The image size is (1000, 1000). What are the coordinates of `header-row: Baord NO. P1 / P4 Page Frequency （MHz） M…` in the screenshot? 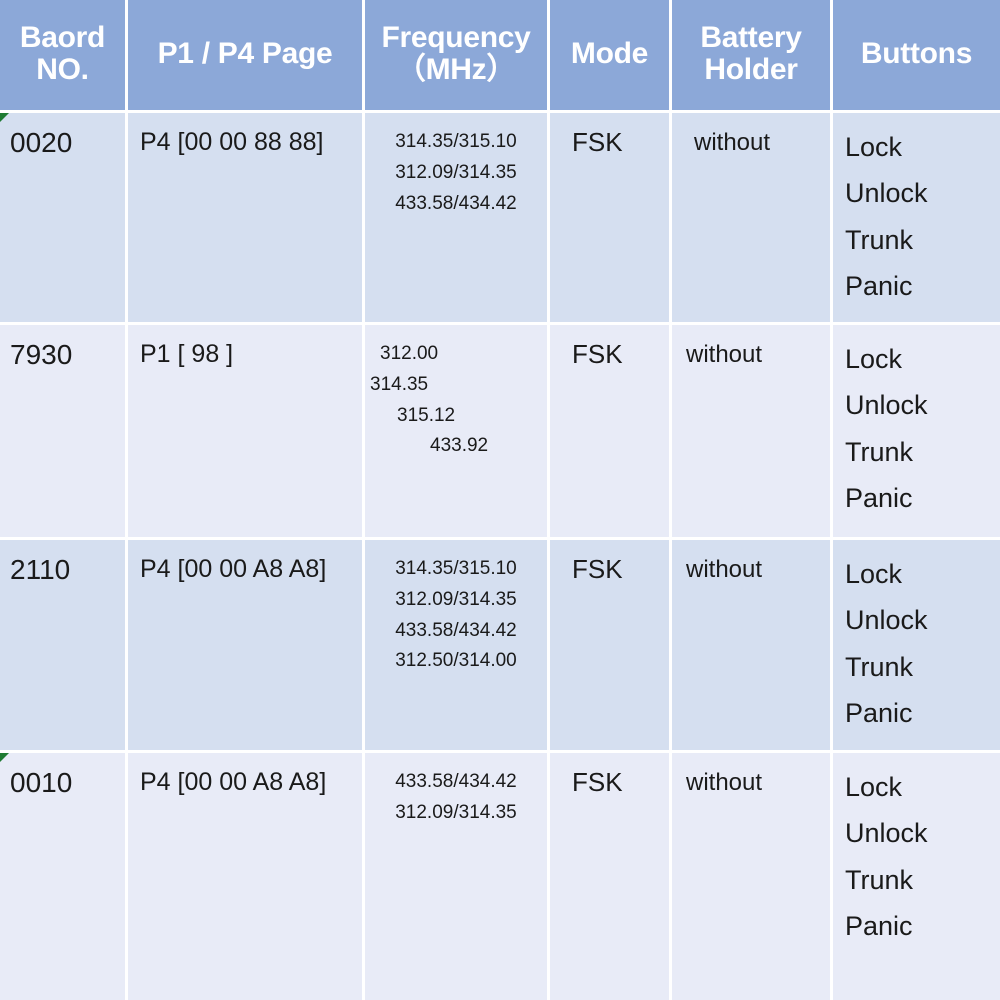 It's located at (500, 56).